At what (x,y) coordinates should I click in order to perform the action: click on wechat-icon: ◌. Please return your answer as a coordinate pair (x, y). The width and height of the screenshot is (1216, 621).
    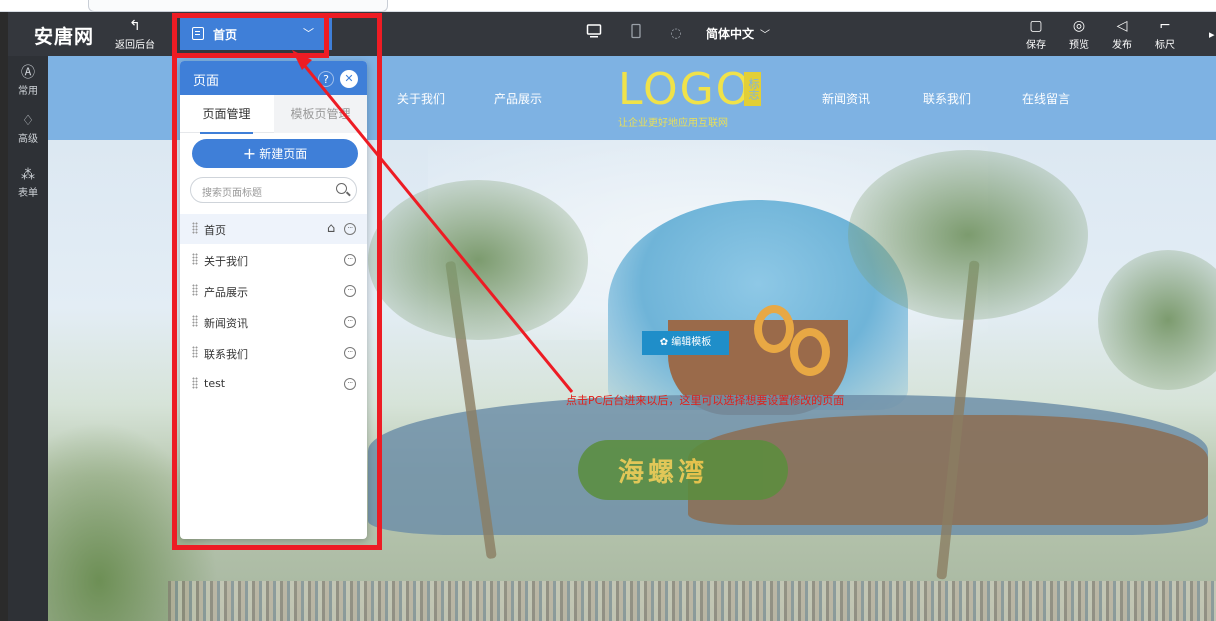
    Looking at the image, I should click on (676, 33).